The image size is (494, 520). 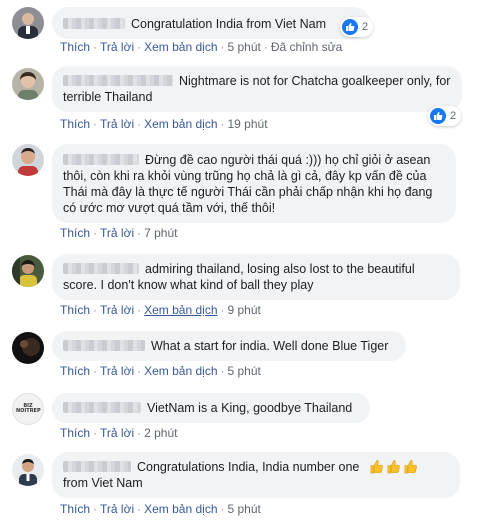 I want to click on comment-text-line2: from Viet Nam, so click(x=103, y=483).